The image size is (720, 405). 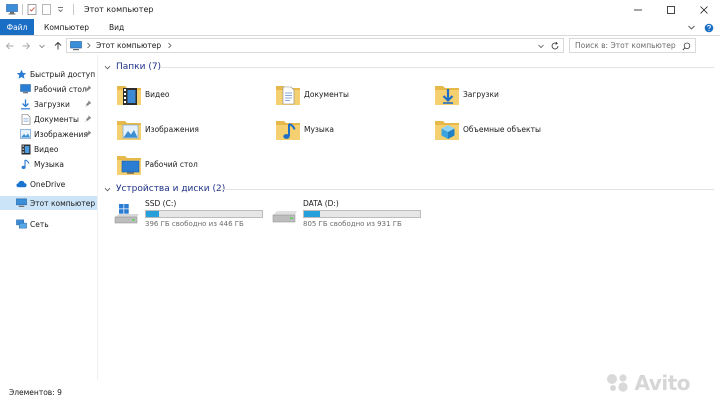 What do you see at coordinates (35, 392) in the screenshot?
I see `item-count: Элементов: 9` at bounding box center [35, 392].